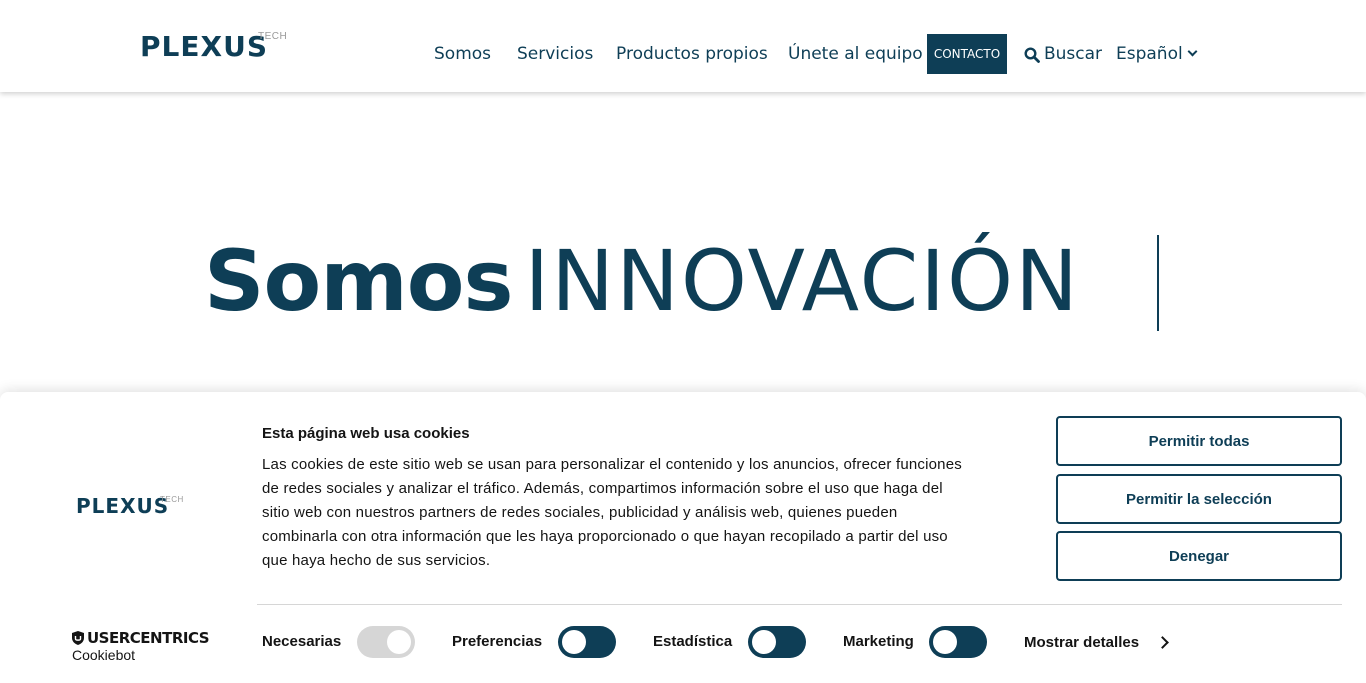 This screenshot has width=1366, height=683. Describe the element at coordinates (462, 54) in the screenshot. I see `nav-item-somos: Somos` at that location.